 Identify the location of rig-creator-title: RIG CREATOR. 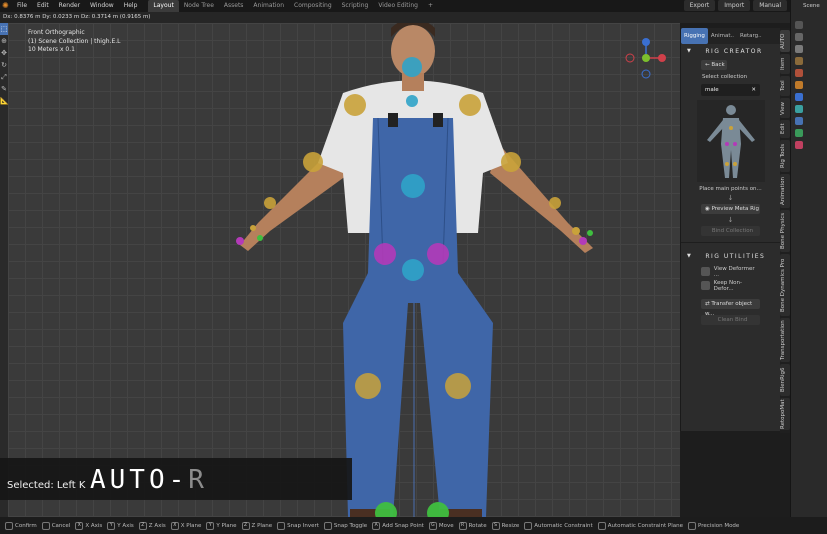
(734, 51).